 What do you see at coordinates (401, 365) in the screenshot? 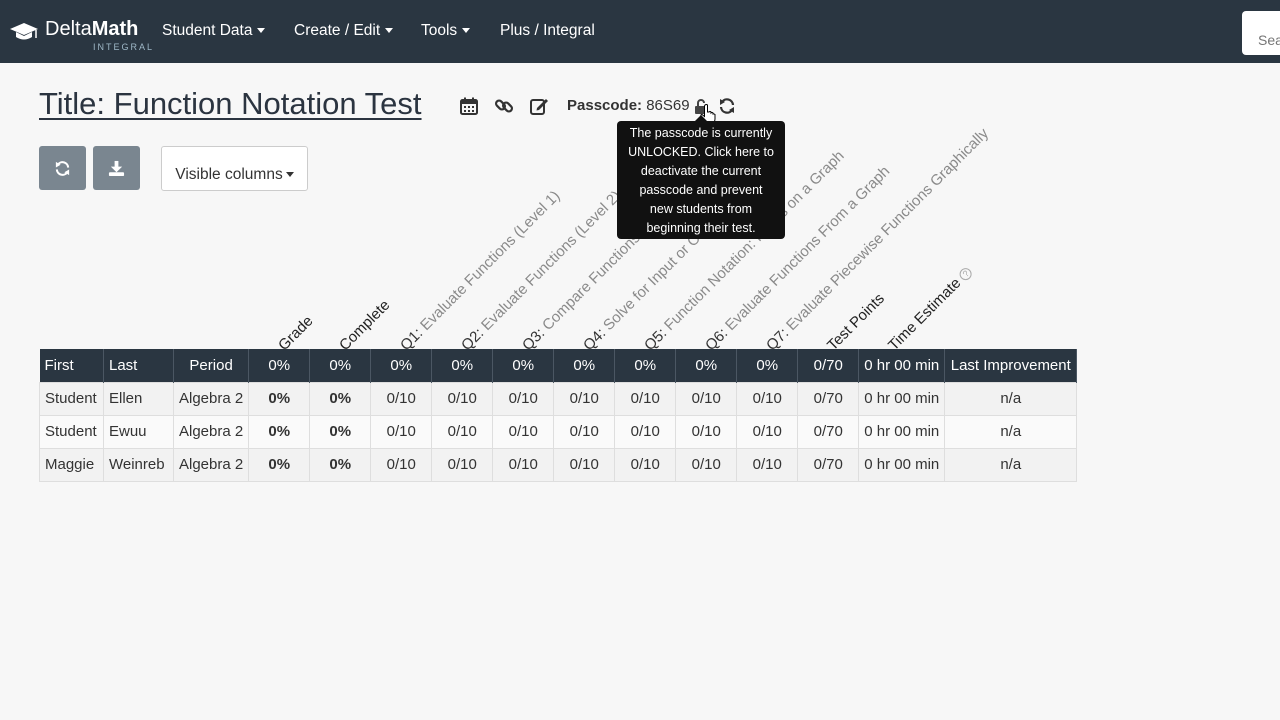
I see `header-q1-avg: 0%` at bounding box center [401, 365].